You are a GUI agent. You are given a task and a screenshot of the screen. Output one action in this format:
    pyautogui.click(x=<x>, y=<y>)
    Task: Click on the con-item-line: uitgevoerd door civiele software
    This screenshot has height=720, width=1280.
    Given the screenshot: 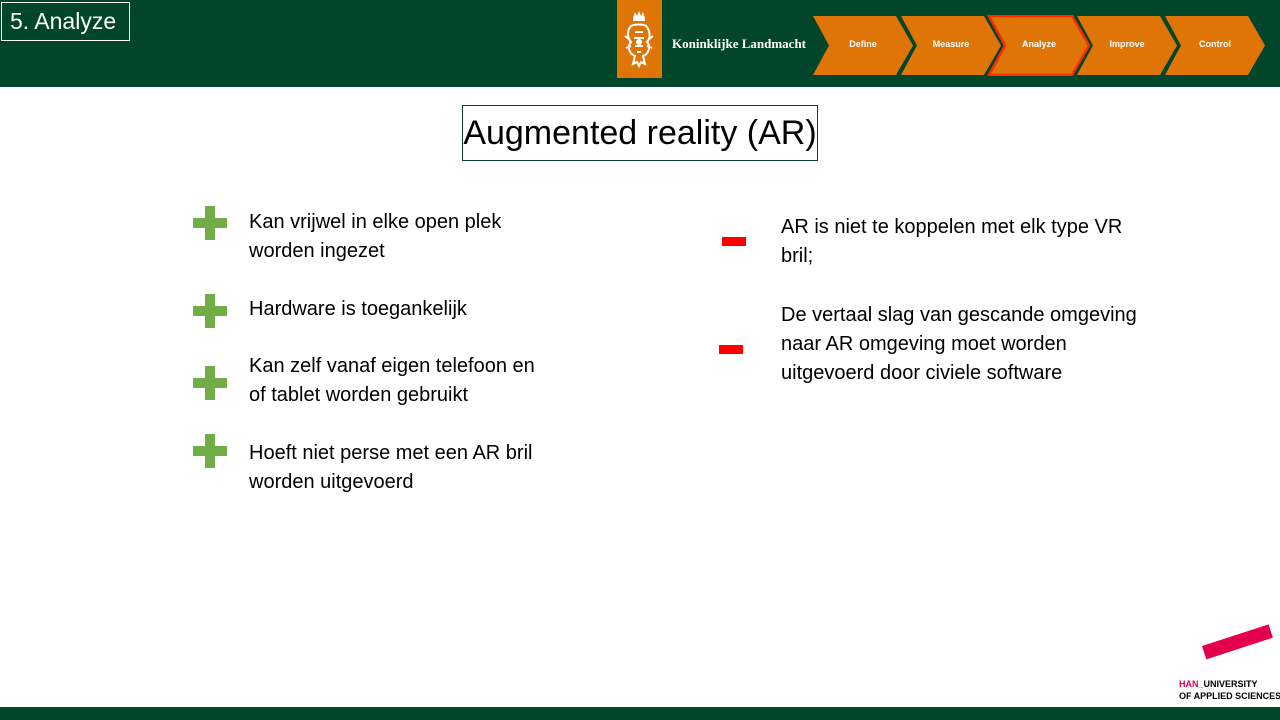 What is the action you would take?
    pyautogui.click(x=922, y=373)
    